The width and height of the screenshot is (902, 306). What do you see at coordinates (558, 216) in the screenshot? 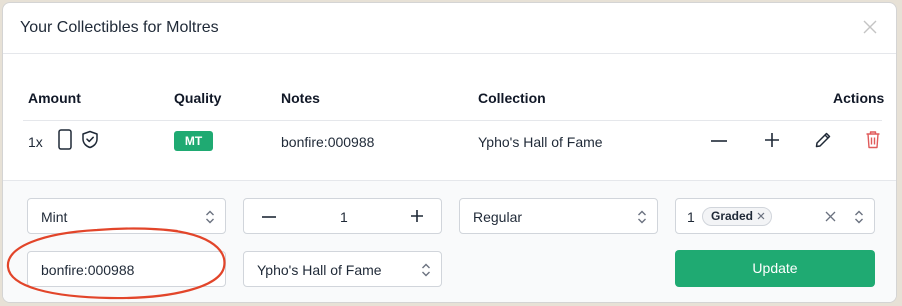
I see `variant-select: Regular` at bounding box center [558, 216].